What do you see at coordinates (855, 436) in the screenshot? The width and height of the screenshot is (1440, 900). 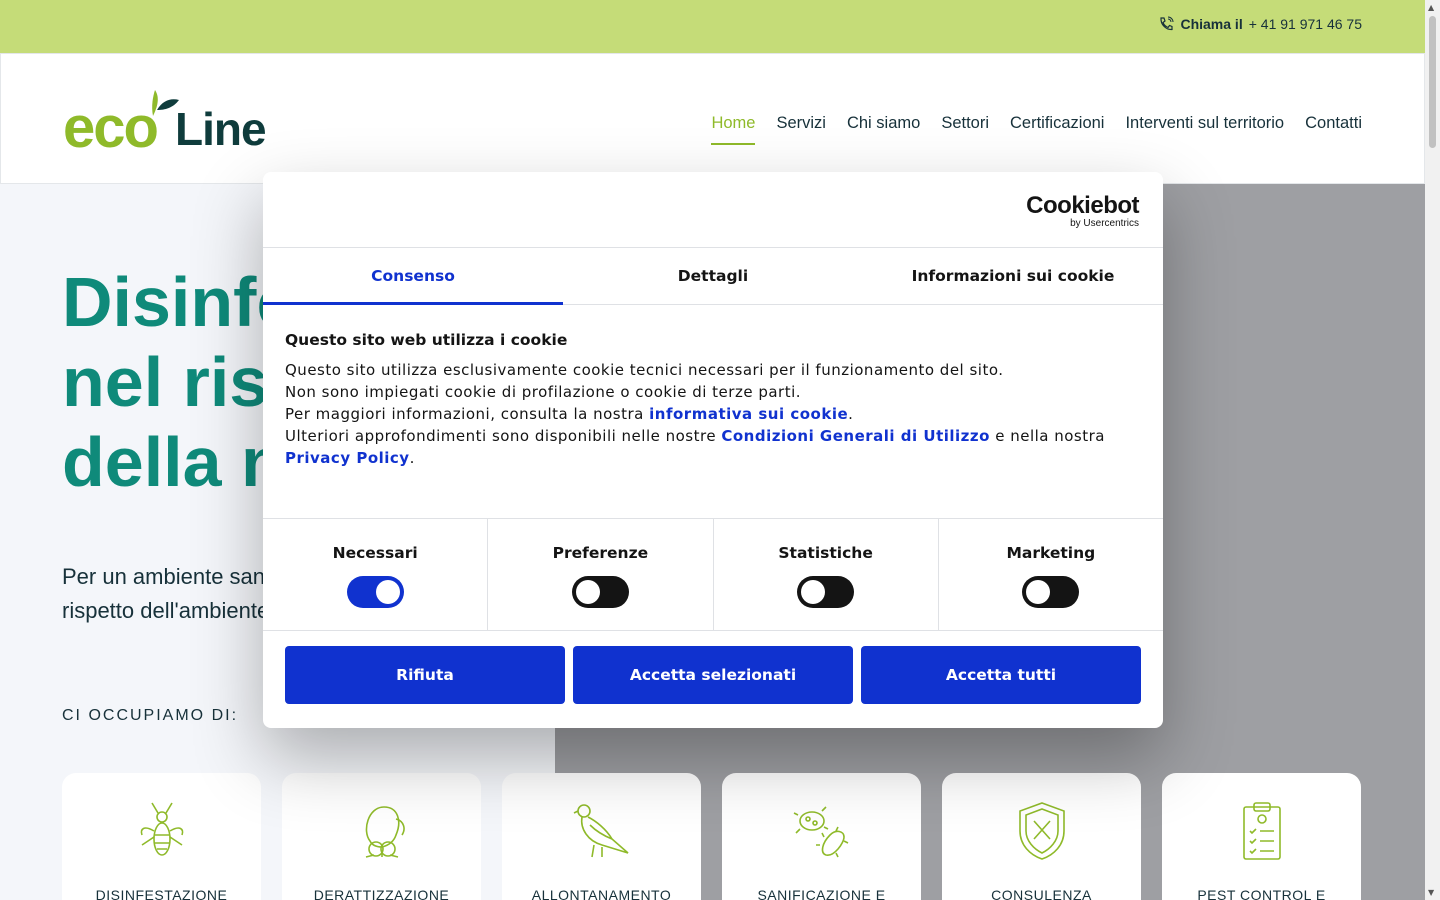 I see `terms-link: Condizioni Generali di Utilizzo` at bounding box center [855, 436].